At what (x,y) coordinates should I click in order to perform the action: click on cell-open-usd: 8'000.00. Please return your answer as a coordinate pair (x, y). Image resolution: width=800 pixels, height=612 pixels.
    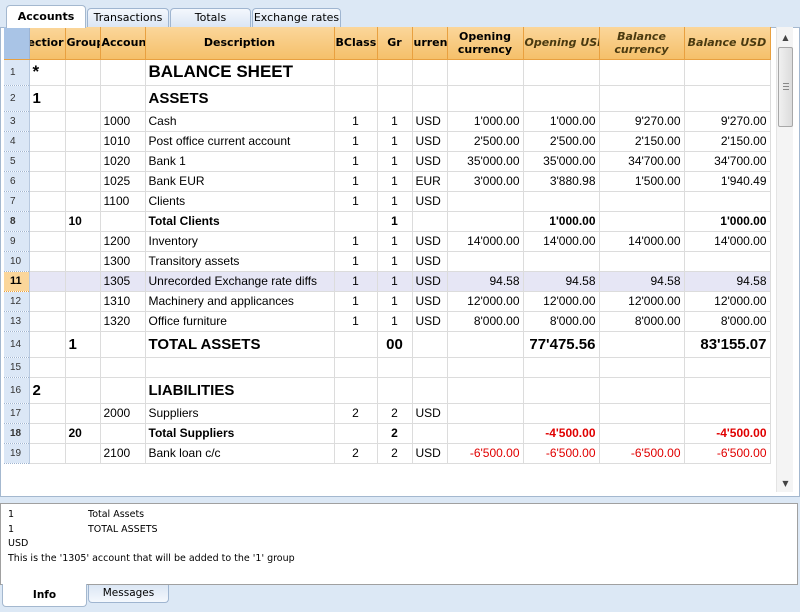
    Looking at the image, I should click on (561, 321).